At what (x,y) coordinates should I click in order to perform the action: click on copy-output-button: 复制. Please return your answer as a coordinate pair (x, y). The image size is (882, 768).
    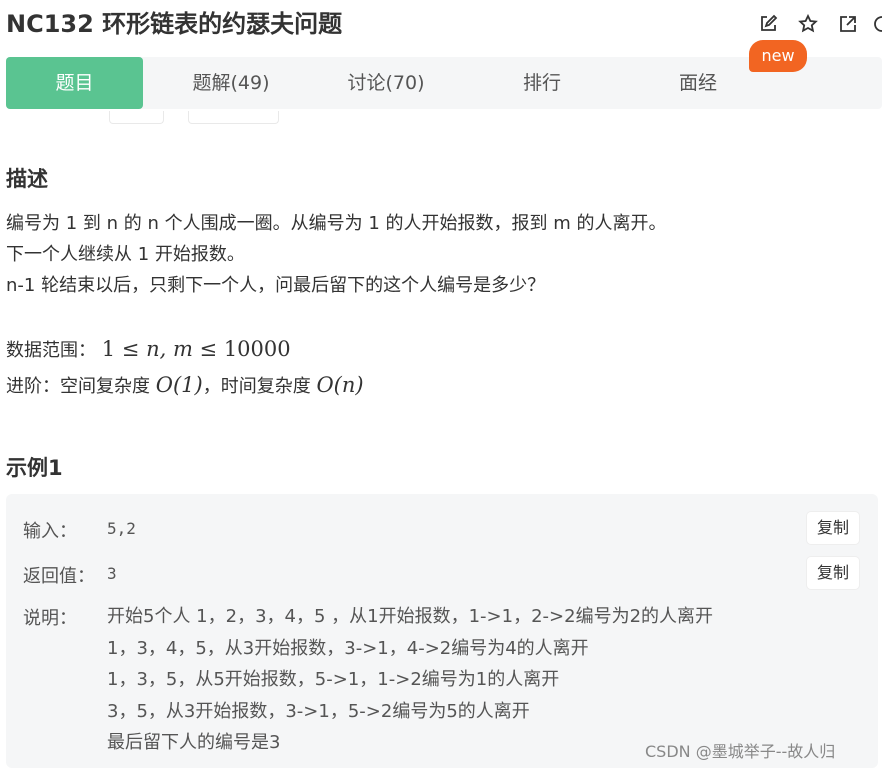
    Looking at the image, I should click on (833, 573).